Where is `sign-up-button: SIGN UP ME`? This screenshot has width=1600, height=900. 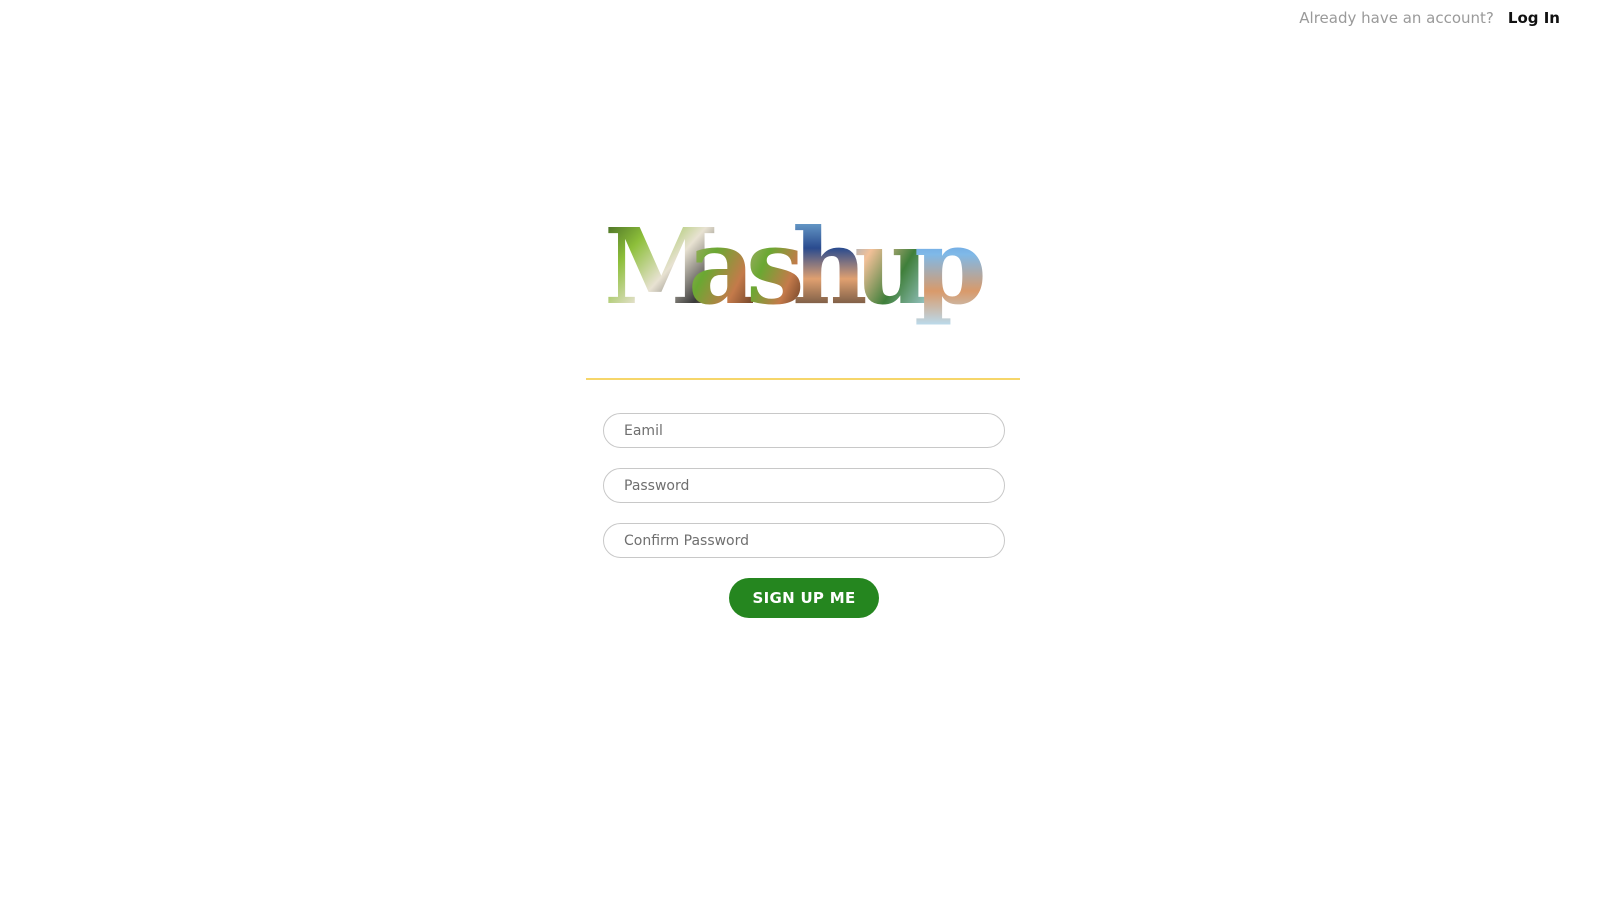 sign-up-button: SIGN UP ME is located at coordinates (804, 598).